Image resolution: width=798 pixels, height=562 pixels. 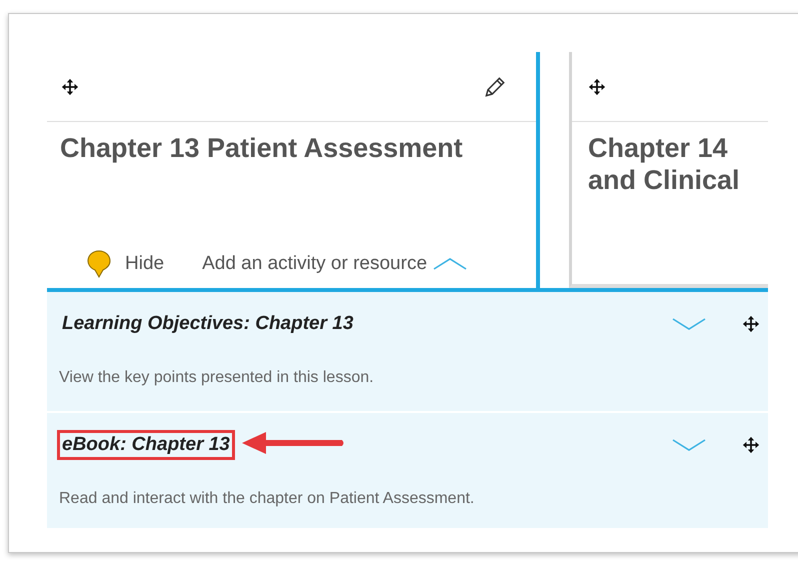 I want to click on activity-description: View the key points presented in this lesson., so click(x=217, y=378).